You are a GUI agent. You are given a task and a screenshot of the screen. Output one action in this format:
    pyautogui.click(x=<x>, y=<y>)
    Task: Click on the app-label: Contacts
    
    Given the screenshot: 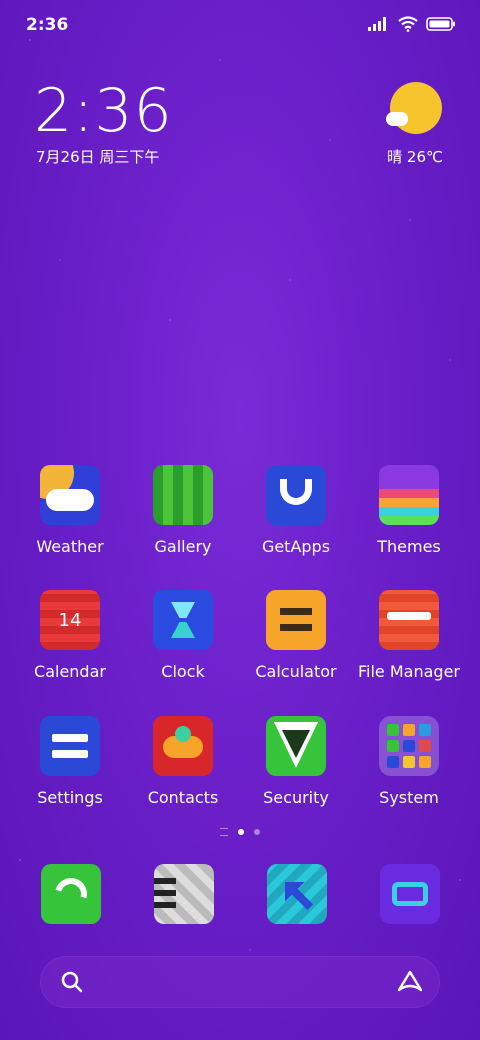 What is the action you would take?
    pyautogui.click(x=183, y=797)
    